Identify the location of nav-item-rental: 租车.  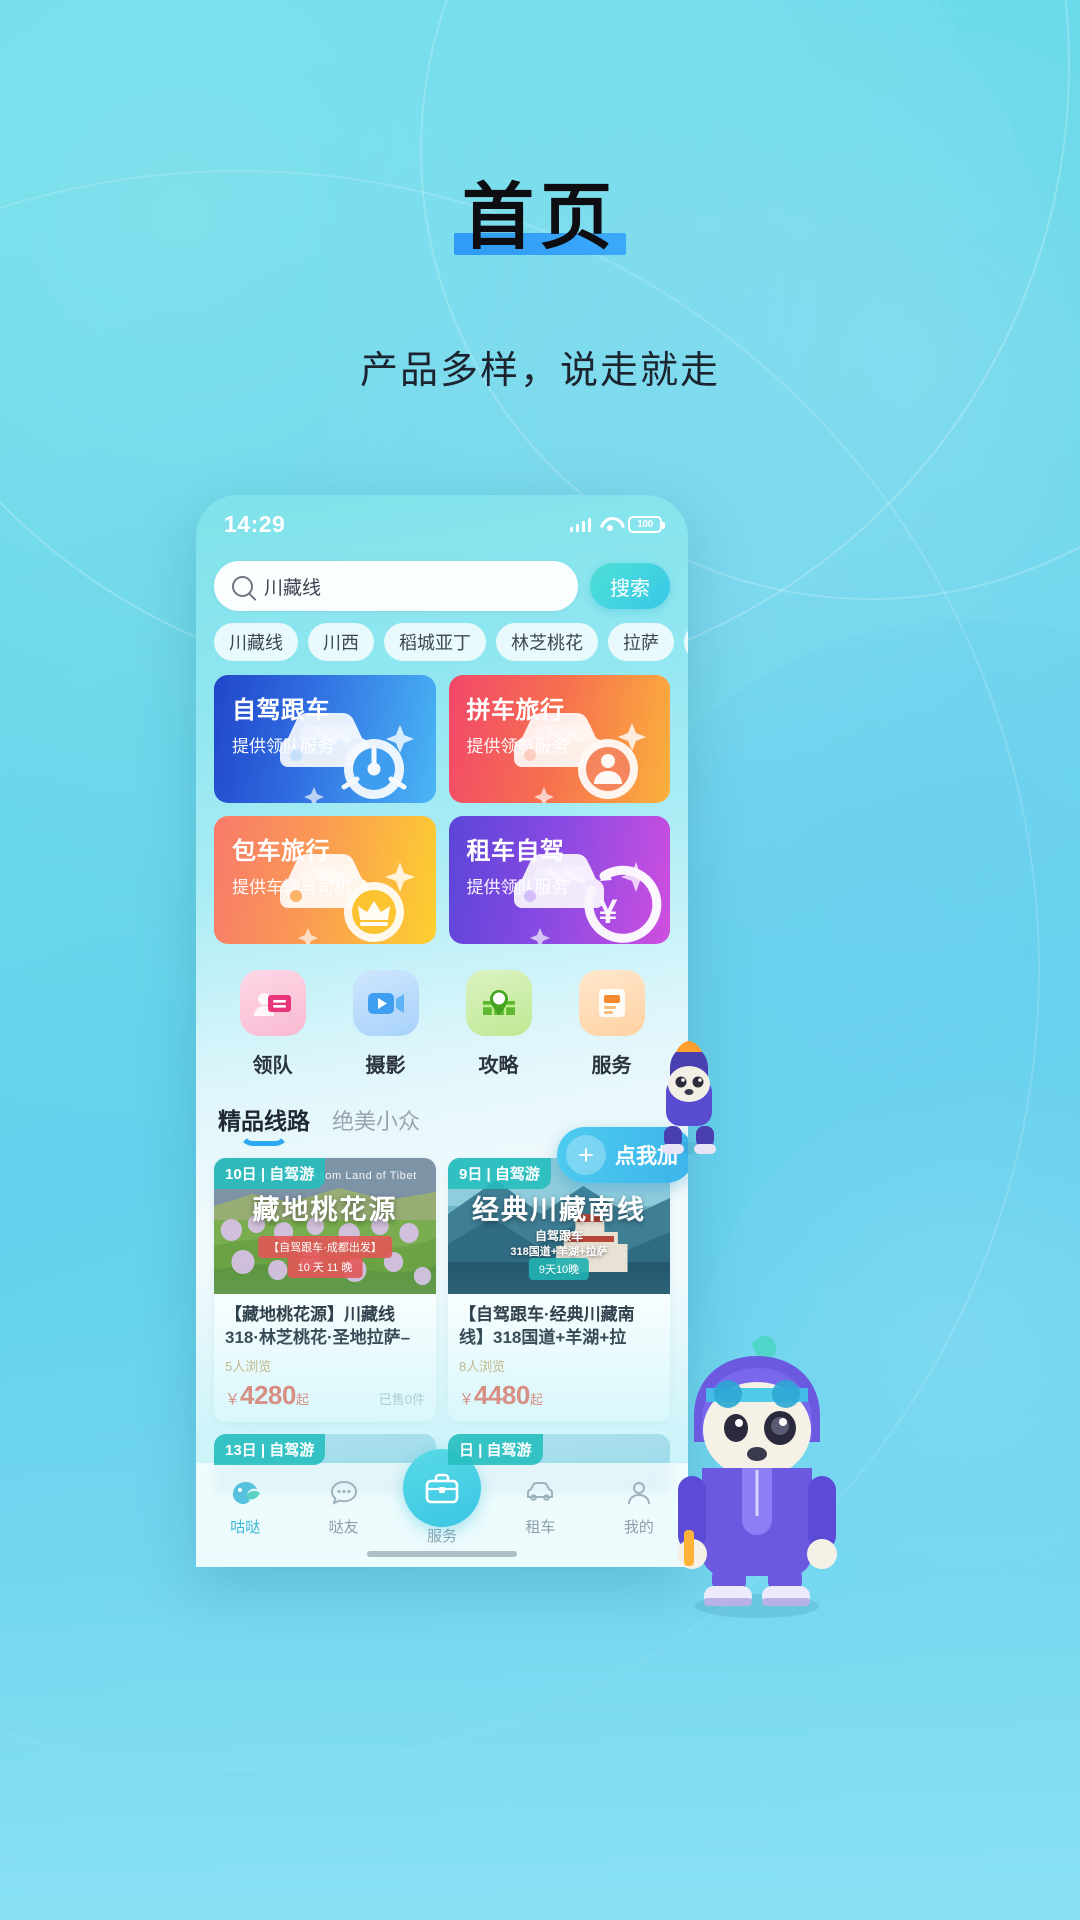
(540, 1507).